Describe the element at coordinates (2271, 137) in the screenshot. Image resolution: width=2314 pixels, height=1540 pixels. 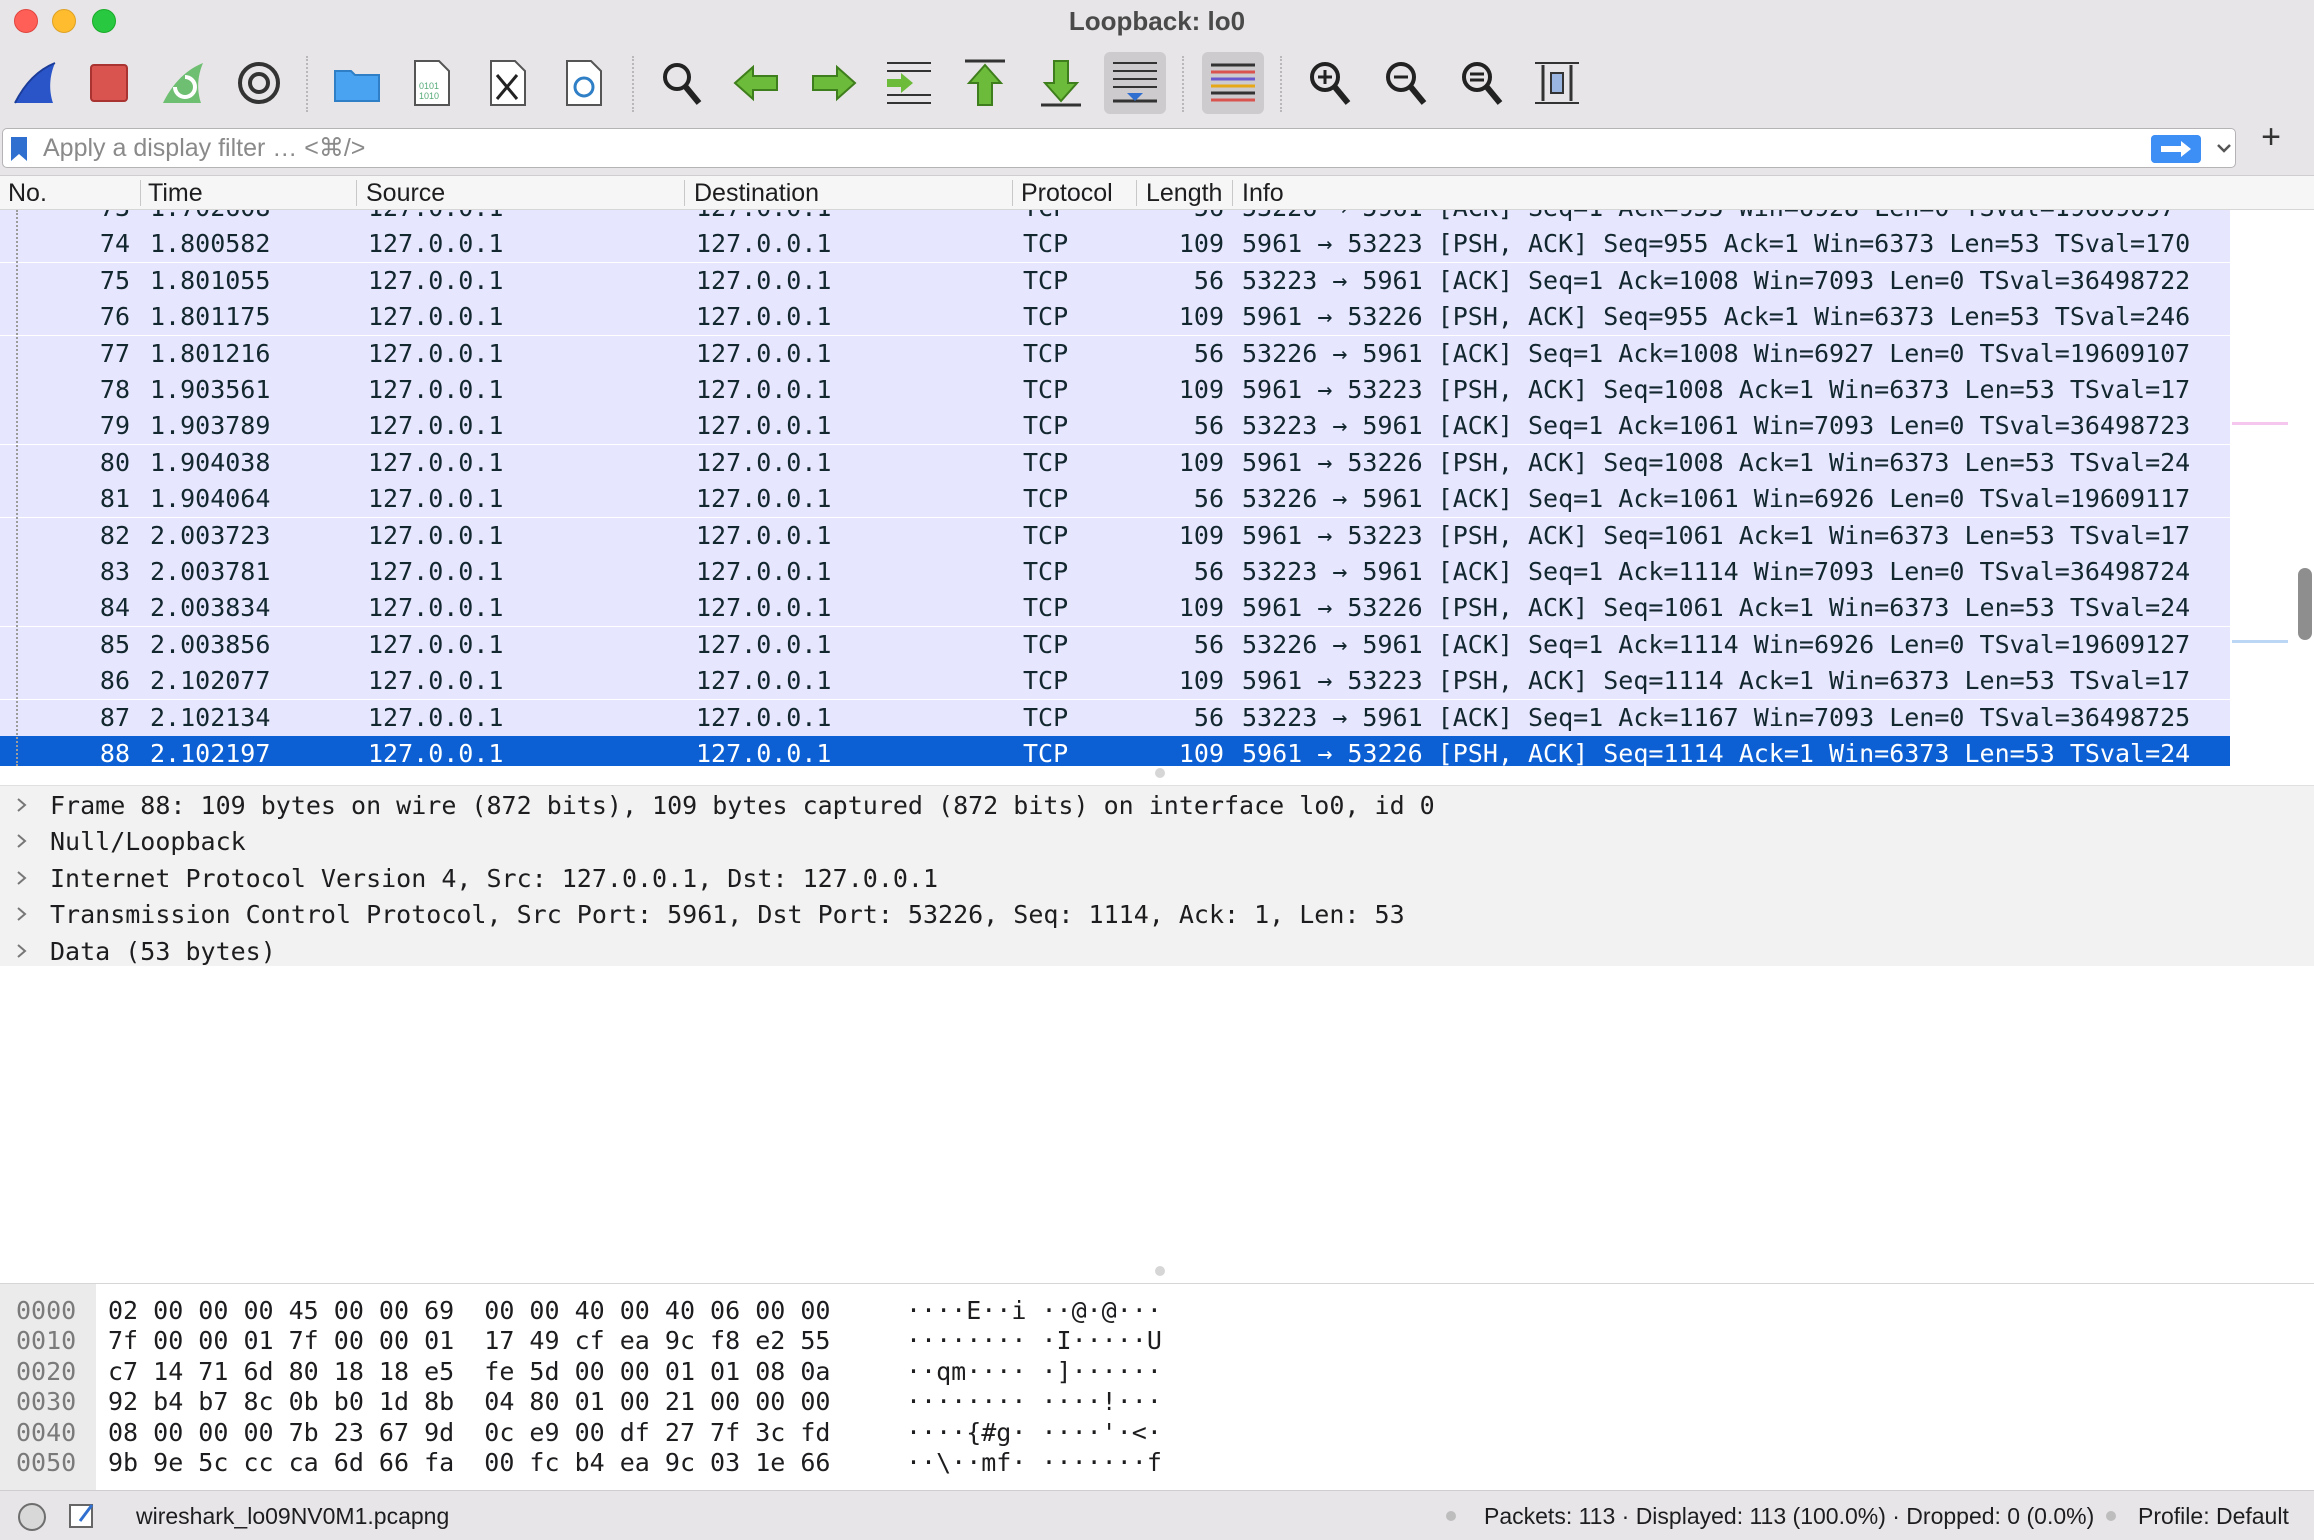
I see `add-filter-button-plus-icon: +` at that location.